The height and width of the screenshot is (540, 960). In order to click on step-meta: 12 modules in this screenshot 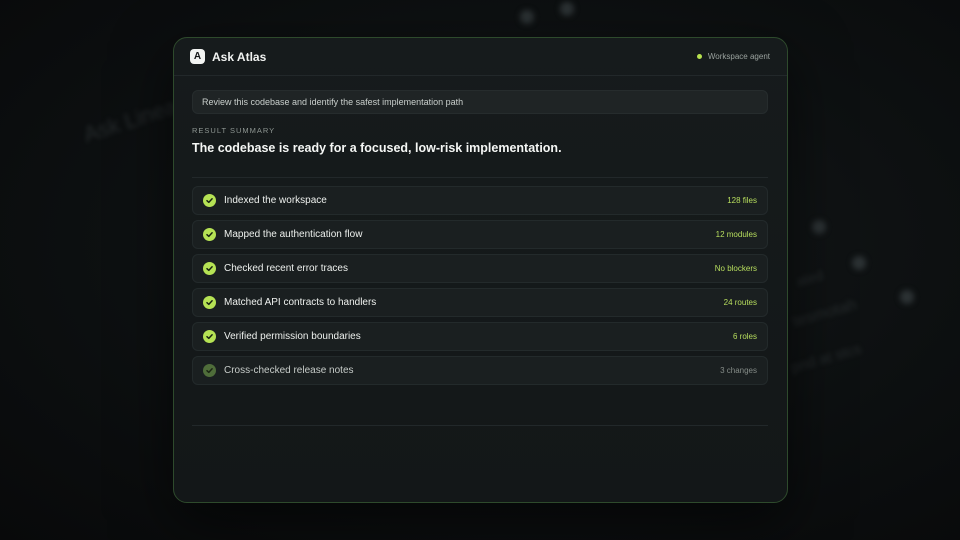, I will do `click(736, 234)`.